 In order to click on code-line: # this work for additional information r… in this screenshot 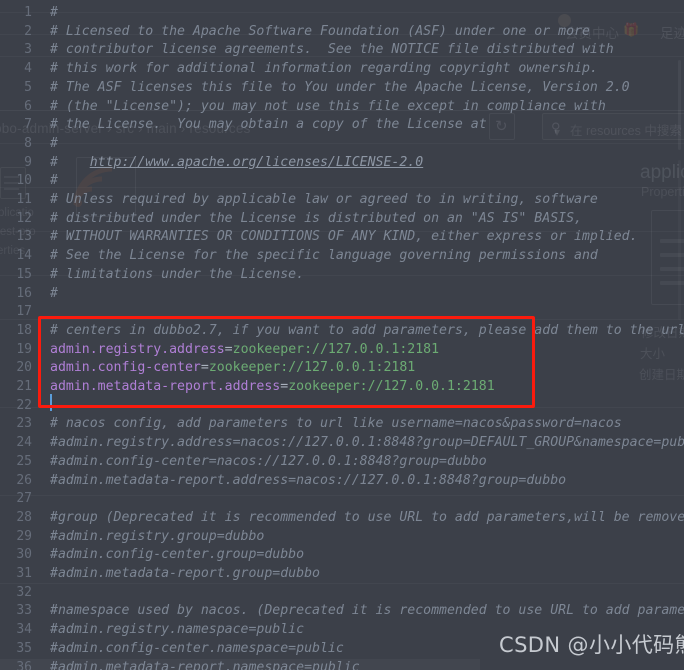, I will do `click(324, 69)`.